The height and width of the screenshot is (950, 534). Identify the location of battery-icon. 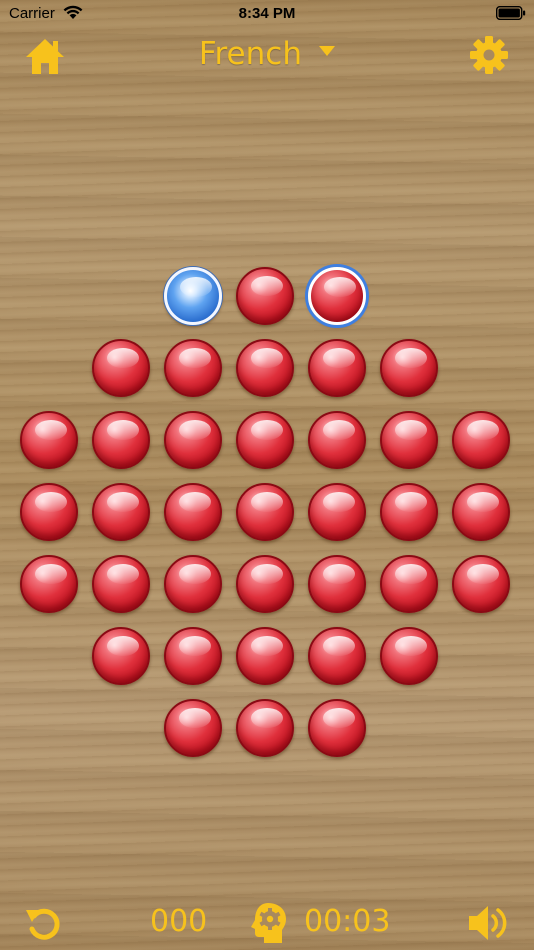
(511, 13).